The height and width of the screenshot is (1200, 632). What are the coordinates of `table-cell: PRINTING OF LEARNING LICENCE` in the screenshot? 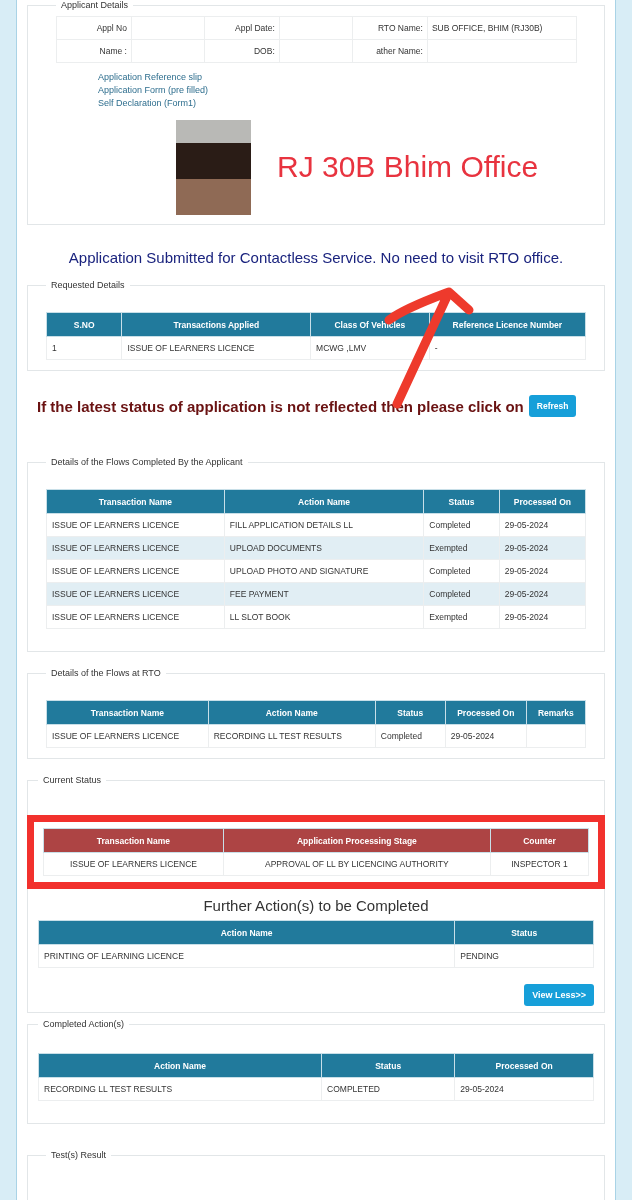 It's located at (114, 956).